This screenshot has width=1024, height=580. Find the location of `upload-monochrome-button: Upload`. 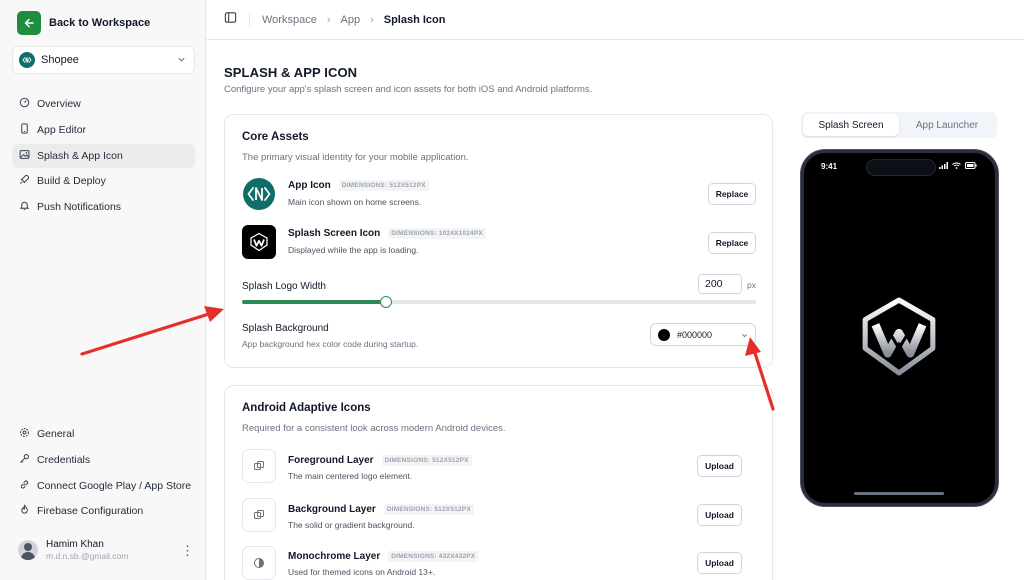

upload-monochrome-button: Upload is located at coordinates (719, 563).